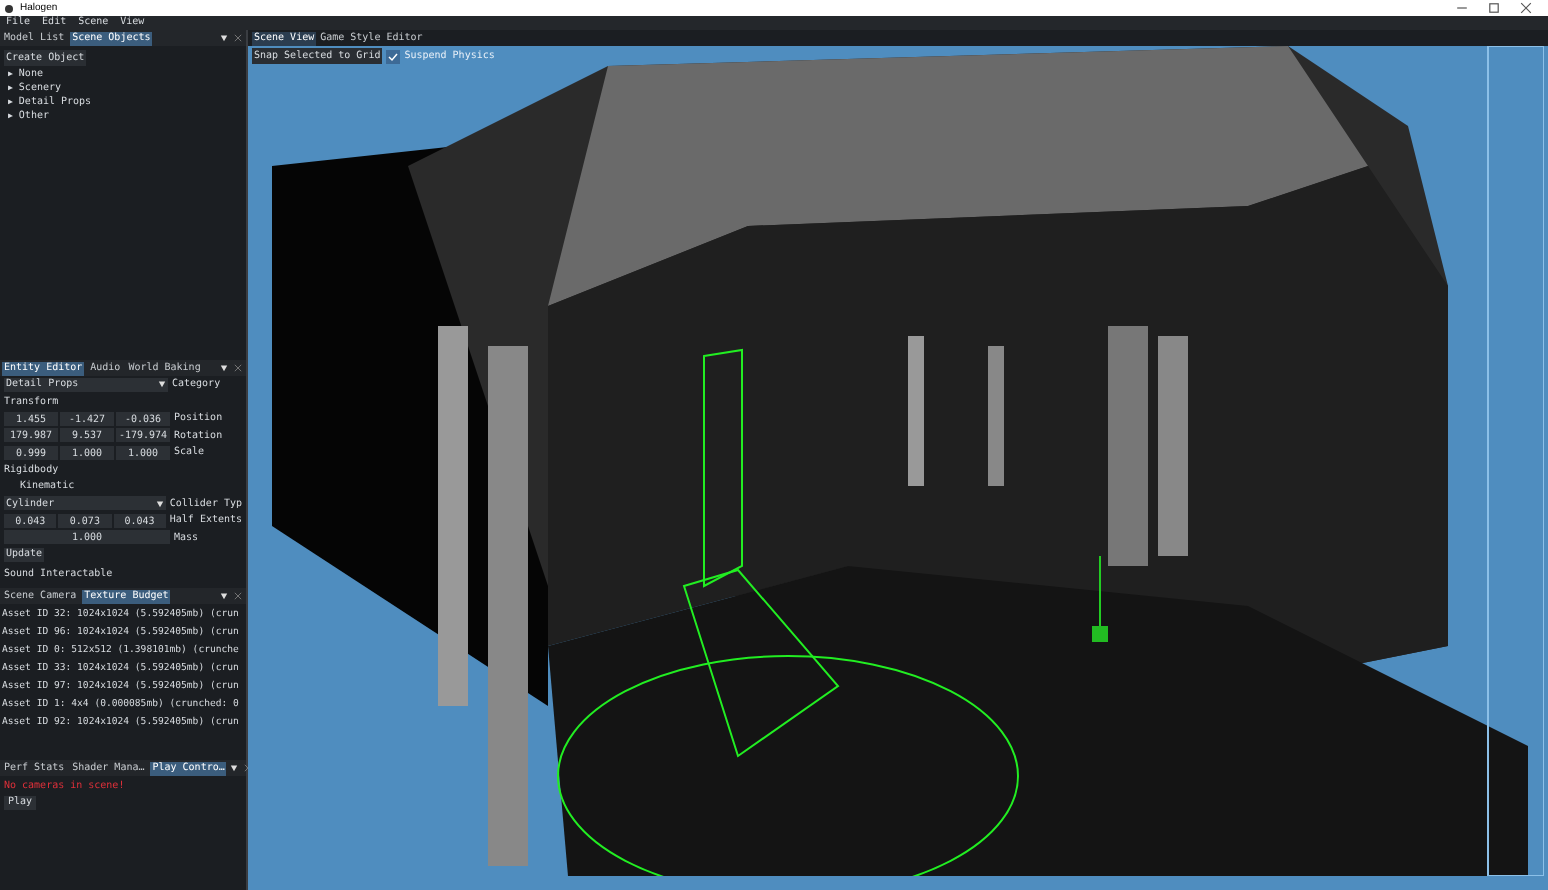 The image size is (1548, 890). Describe the element at coordinates (1462, 8) in the screenshot. I see `minimize-icon` at that location.